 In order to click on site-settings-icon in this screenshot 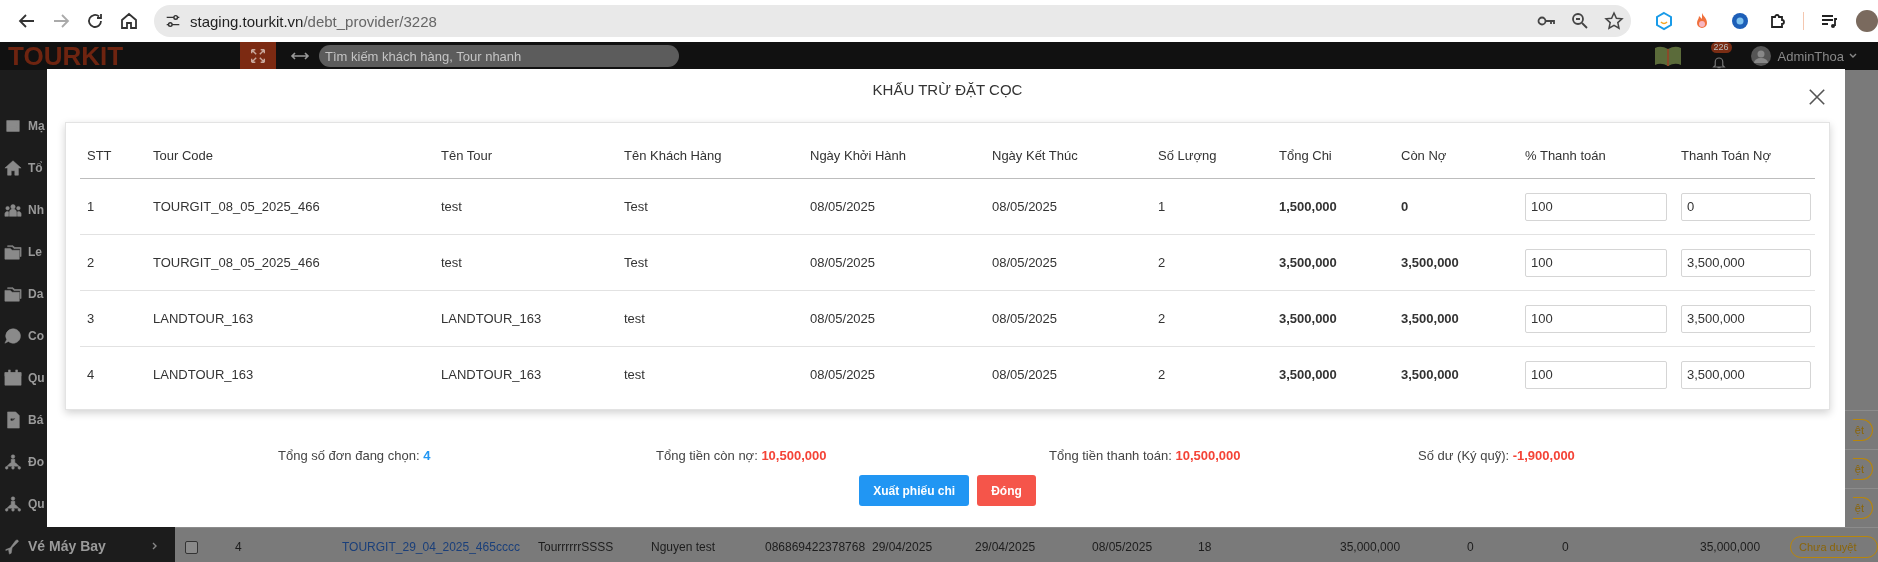, I will do `click(173, 21)`.